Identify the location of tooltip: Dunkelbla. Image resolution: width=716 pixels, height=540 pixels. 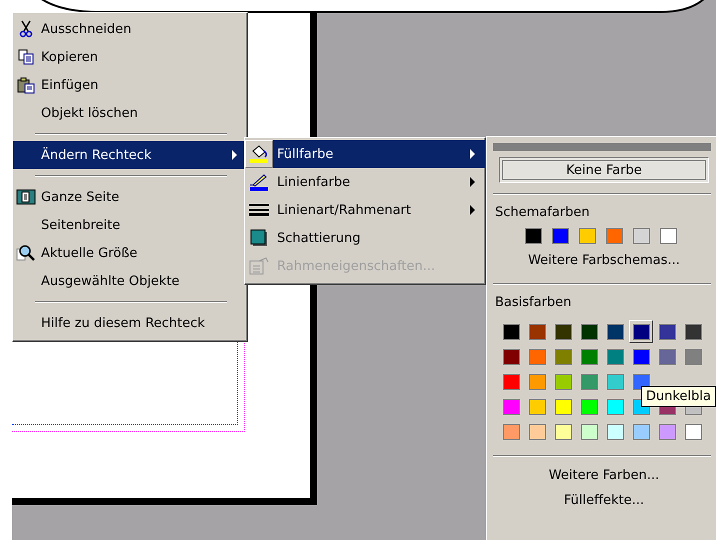
(678, 396).